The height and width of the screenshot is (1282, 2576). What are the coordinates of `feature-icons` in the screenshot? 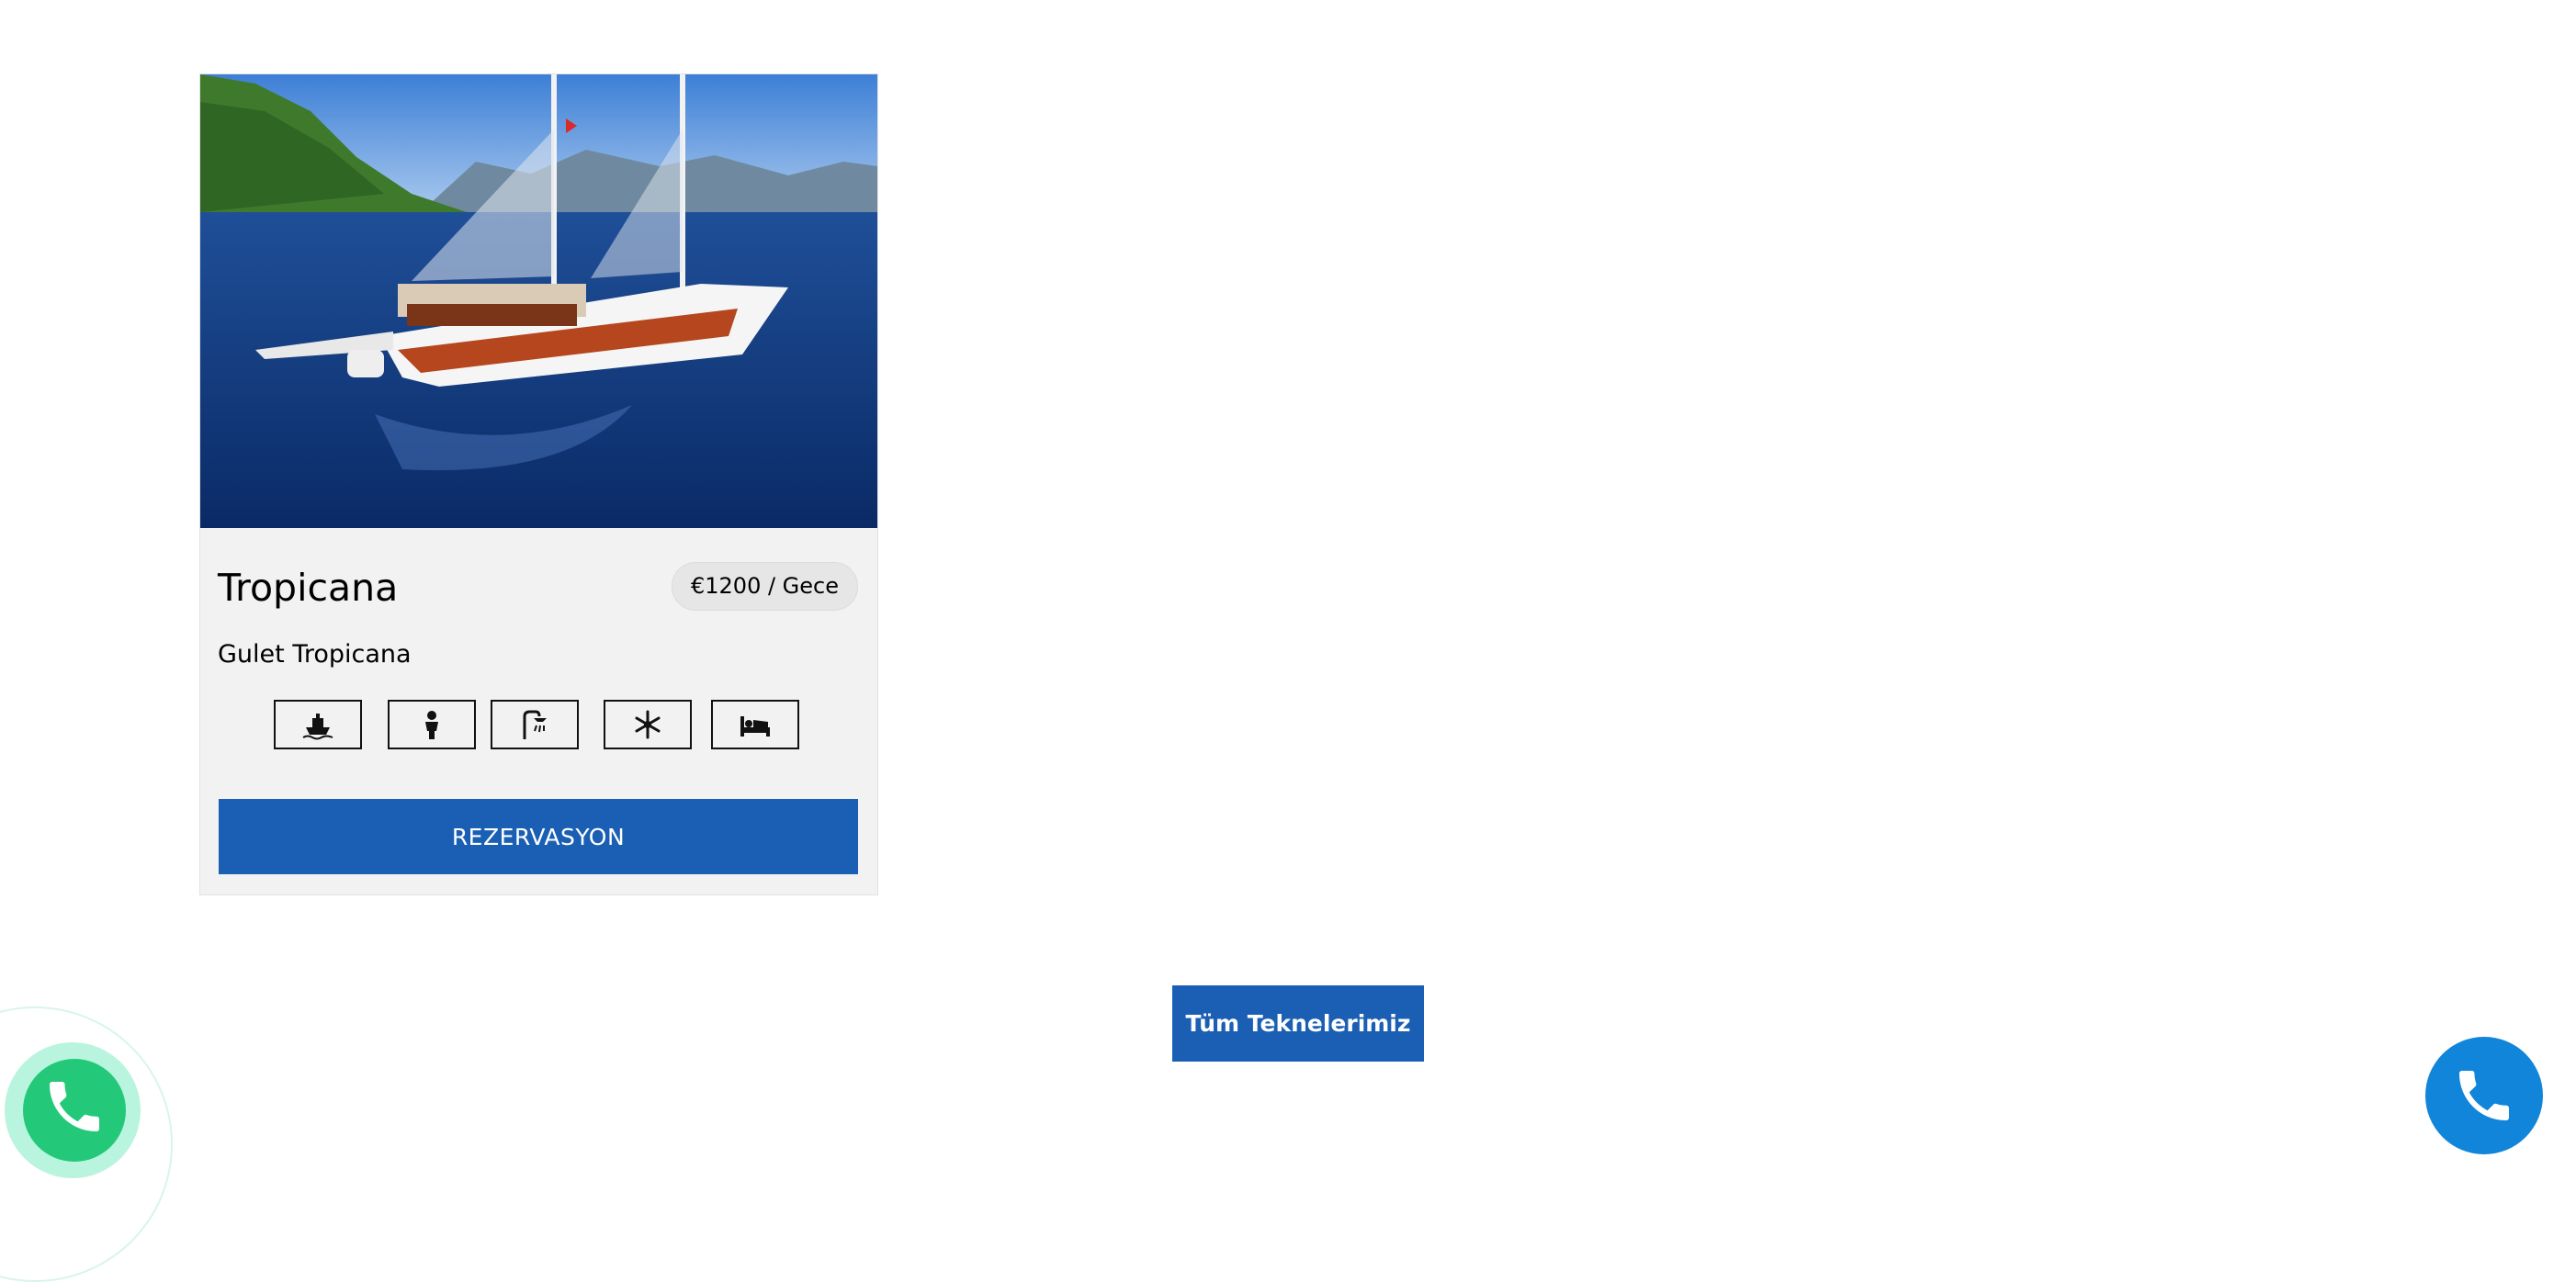 It's located at (538, 726).